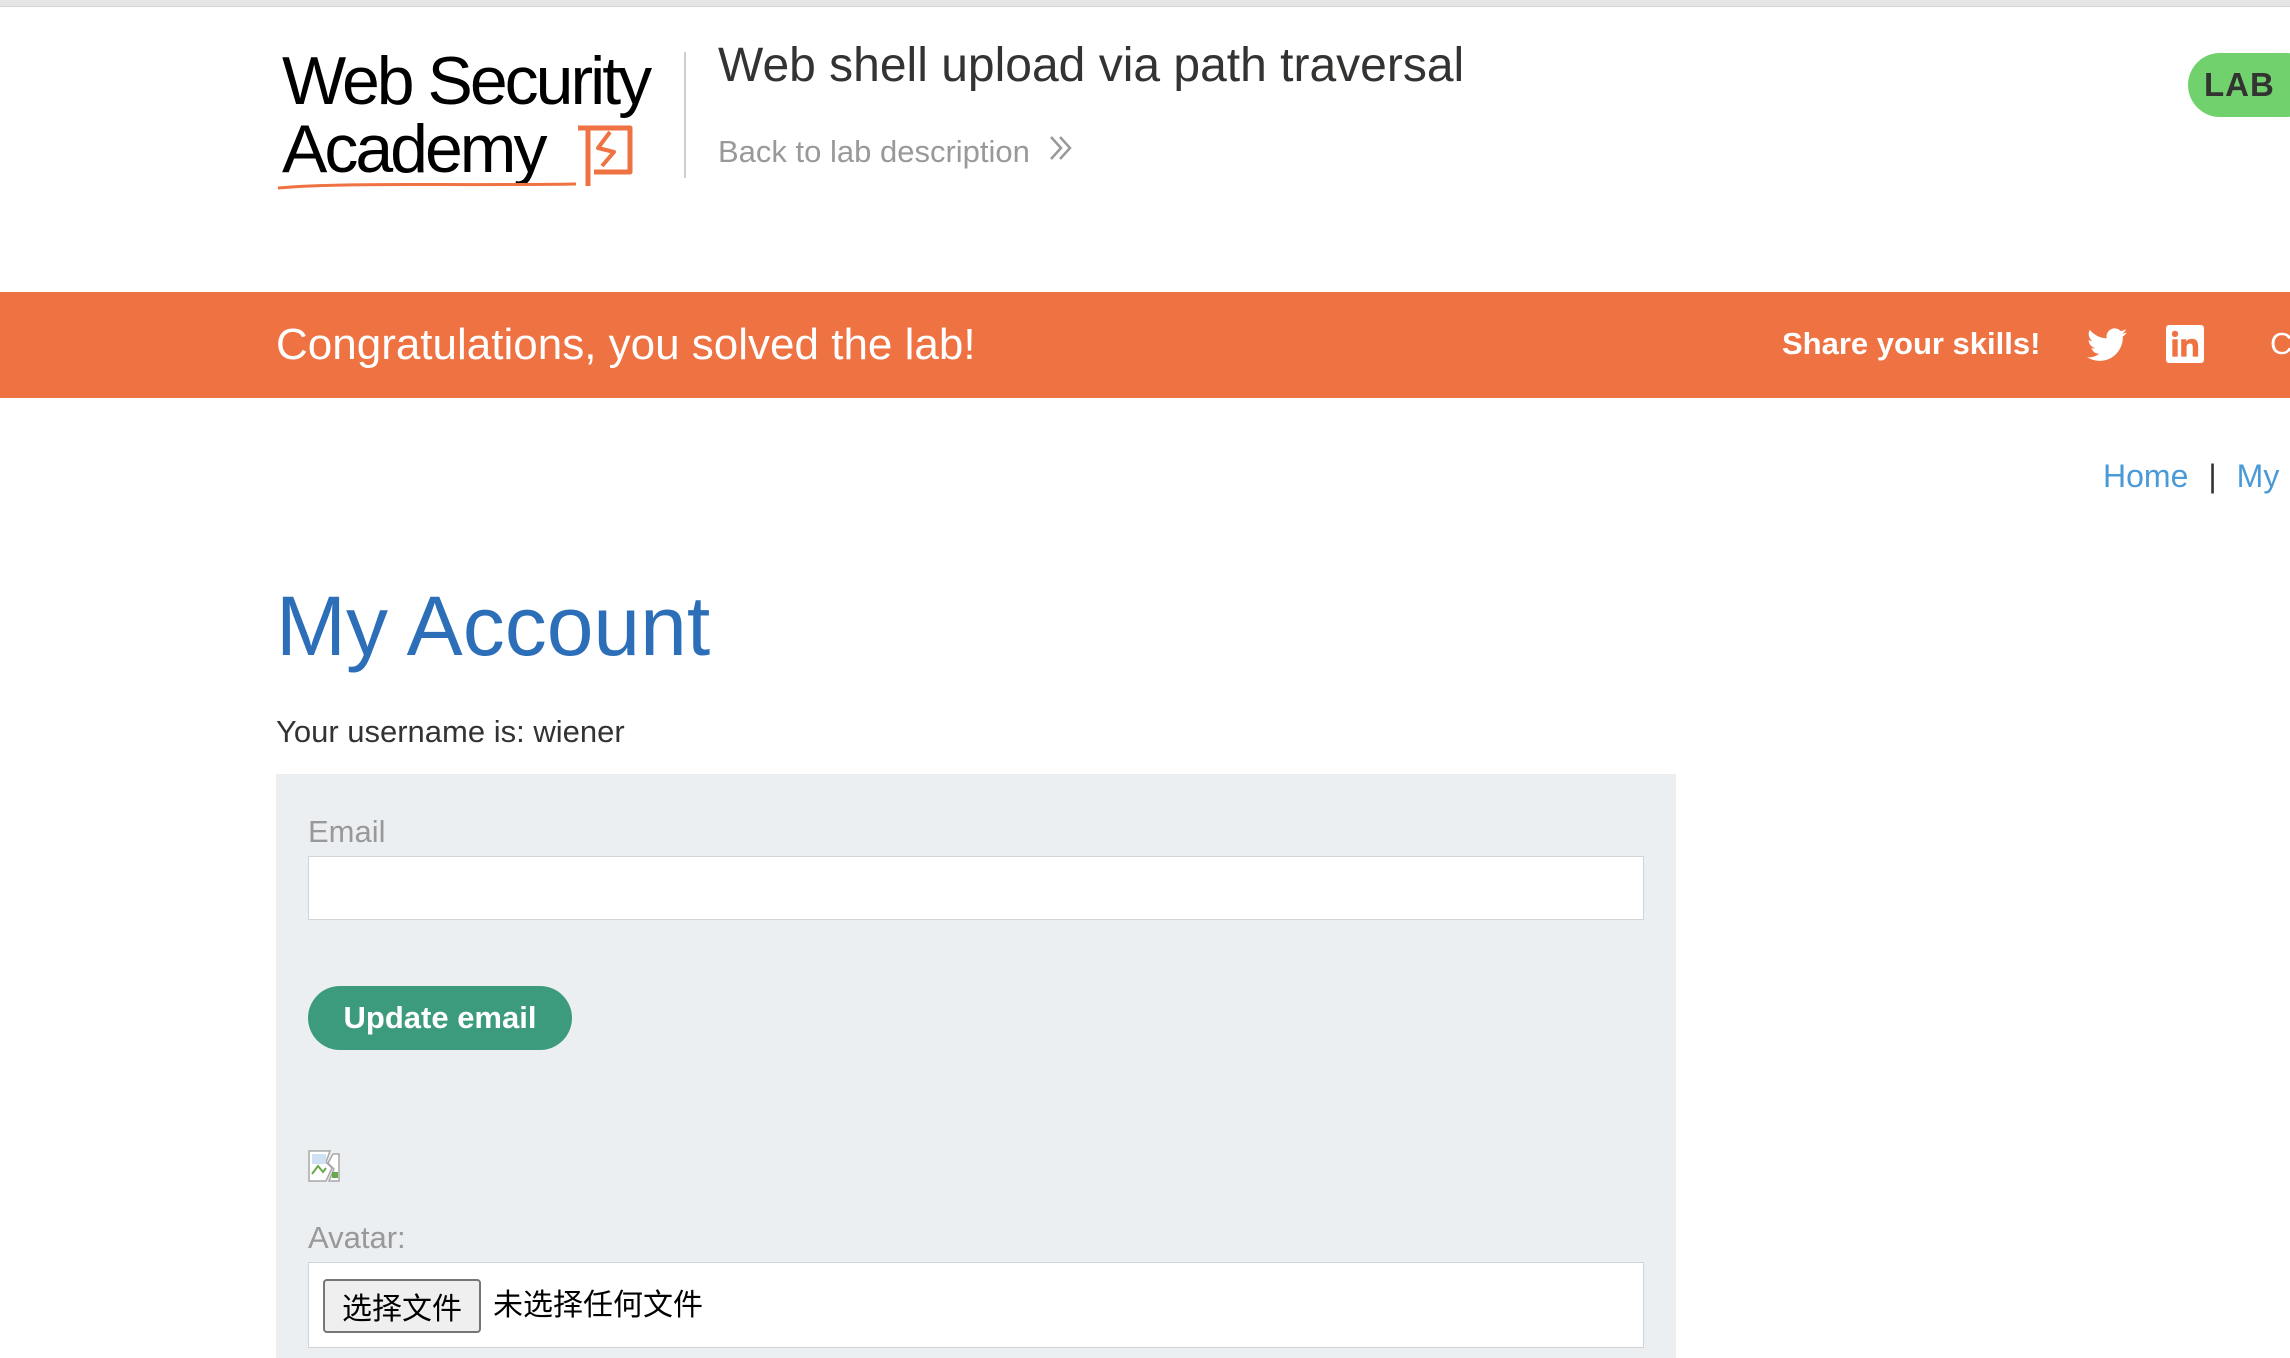  Describe the element at coordinates (874, 151) in the screenshot. I see `back-link-label: Back to lab description` at that location.